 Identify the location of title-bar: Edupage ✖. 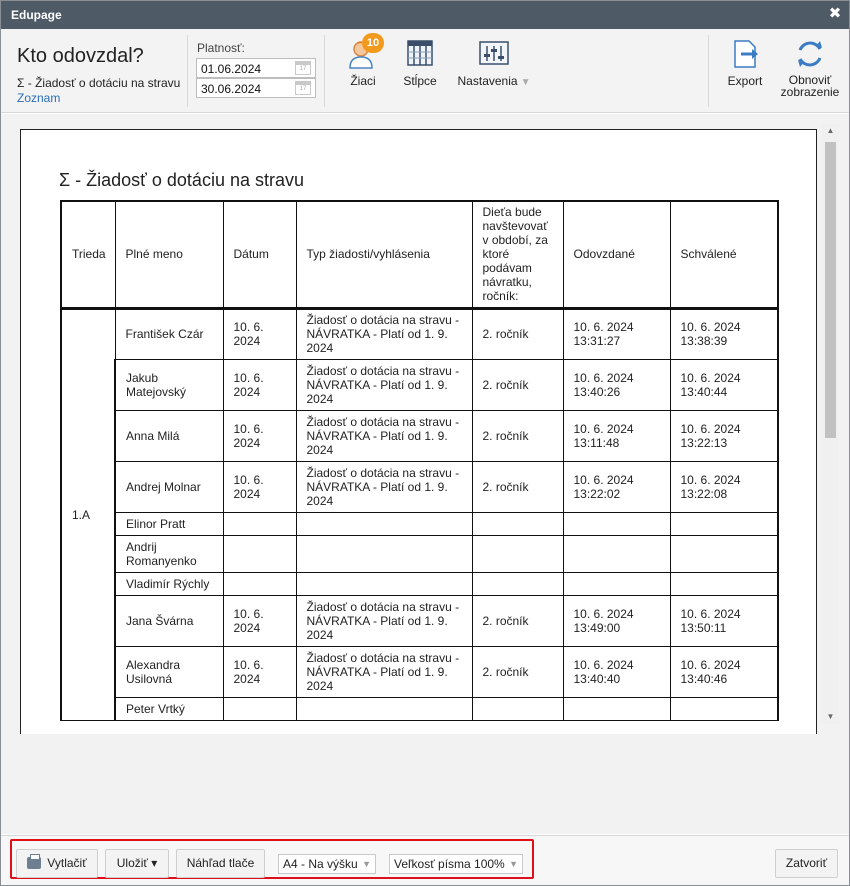
(425, 15).